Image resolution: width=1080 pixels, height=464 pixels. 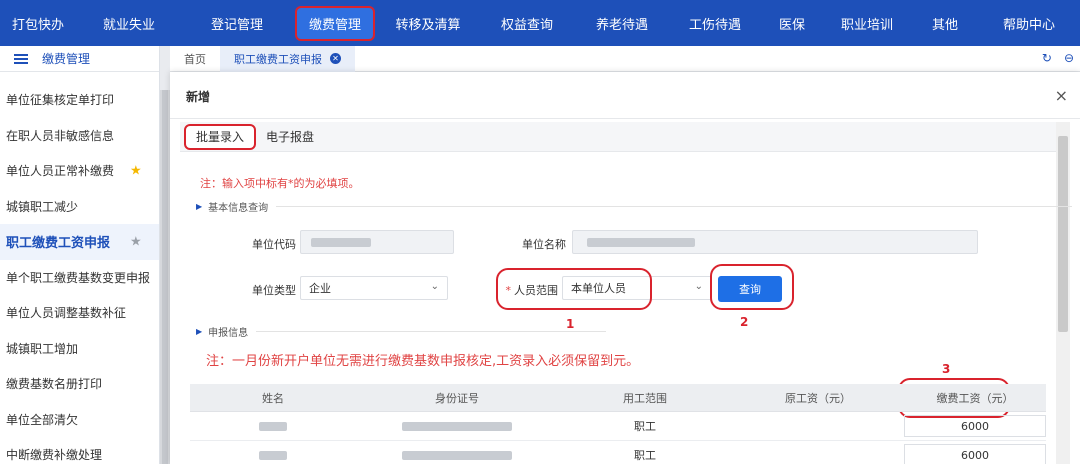 I want to click on sidebar-item: 单位人员正常补缴费 ★, so click(x=79, y=171).